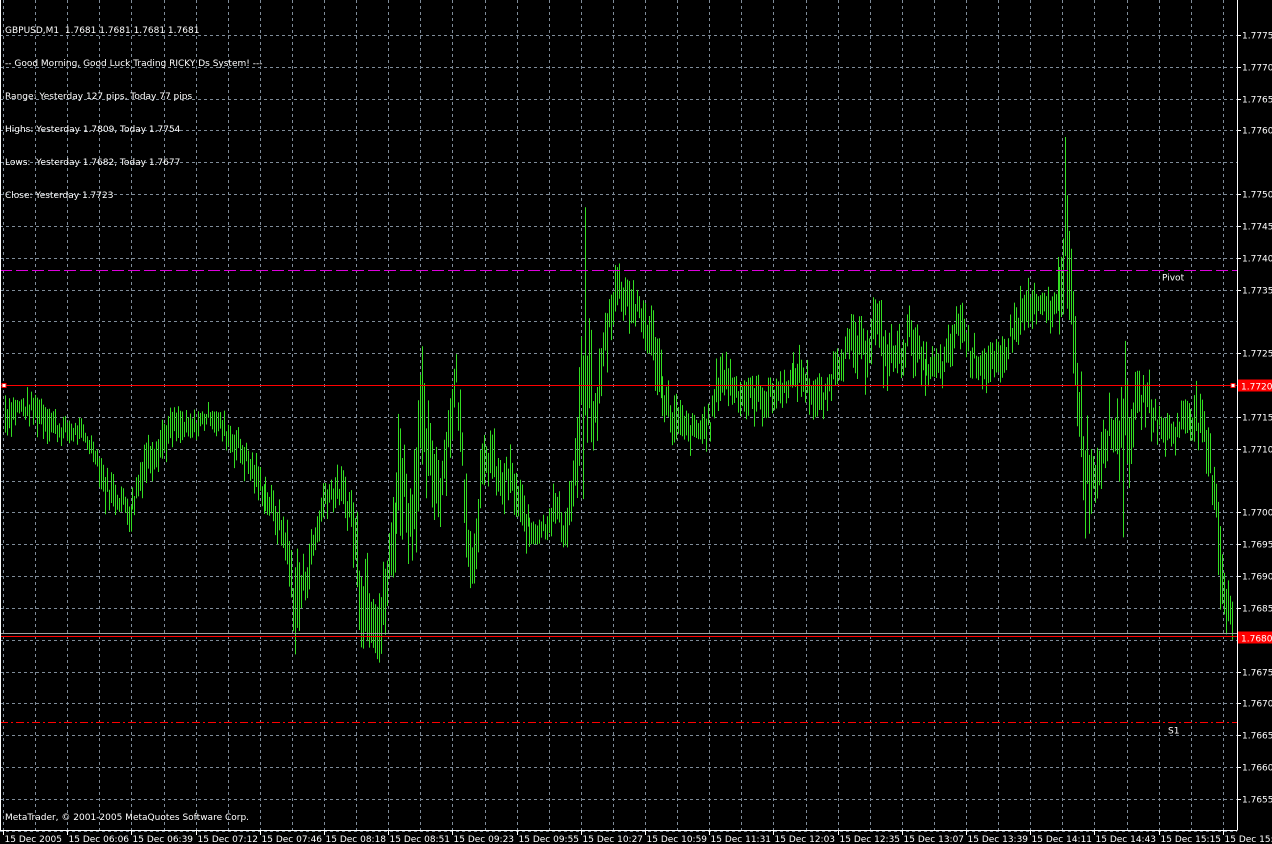 This screenshot has height=844, width=1272. Describe the element at coordinates (1126, 839) in the screenshot. I see `time-tick-label: 15 Dec 14:43` at that location.